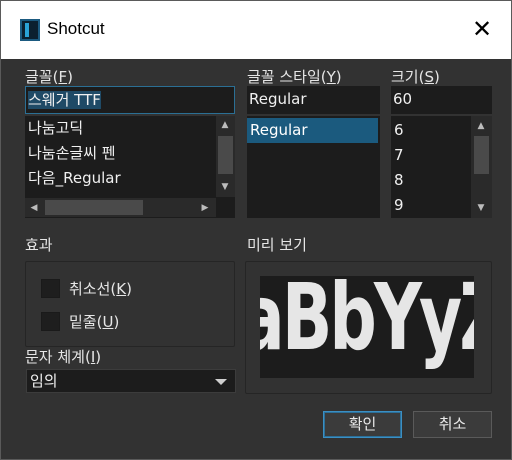 Image resolution: width=512 pixels, height=460 pixels. What do you see at coordinates (312, 130) in the screenshot?
I see `list-item-selected: Regular` at bounding box center [312, 130].